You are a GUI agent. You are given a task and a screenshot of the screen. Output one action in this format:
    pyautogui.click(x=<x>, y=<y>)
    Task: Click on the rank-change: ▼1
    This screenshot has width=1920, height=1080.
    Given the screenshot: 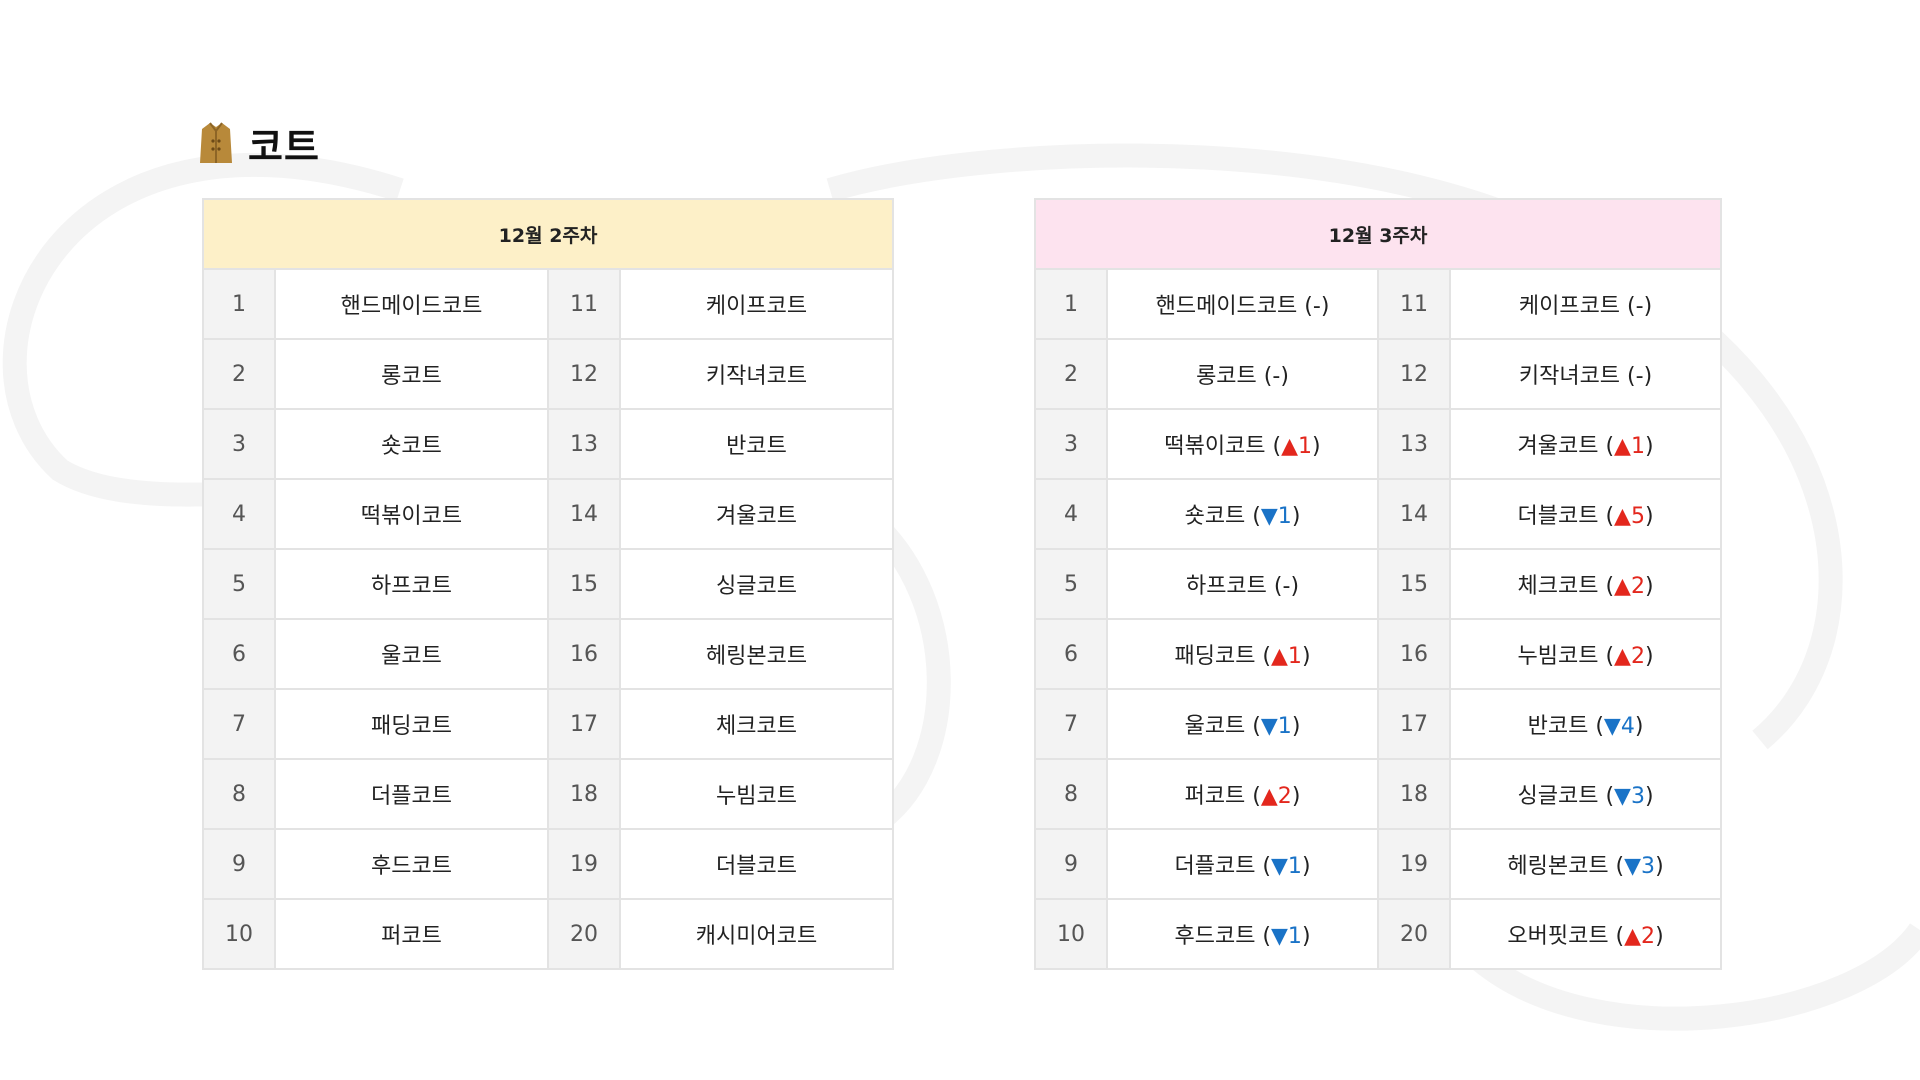 What is the action you would take?
    pyautogui.click(x=1286, y=936)
    